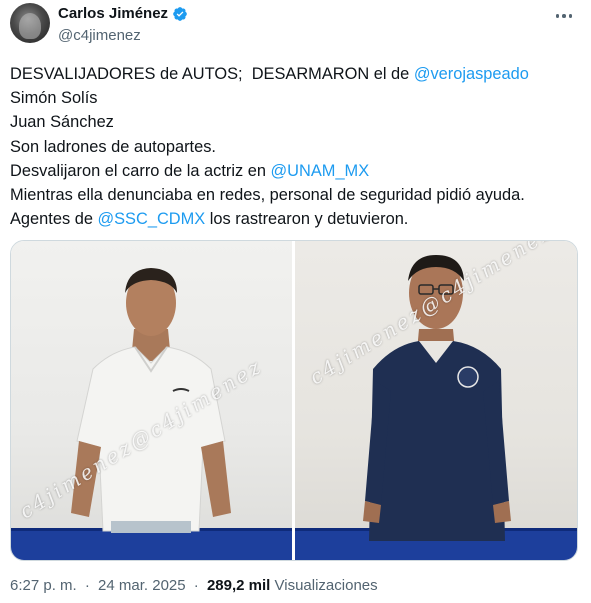 This screenshot has height=603, width=591. I want to click on views-label: Visualizaciones, so click(326, 585).